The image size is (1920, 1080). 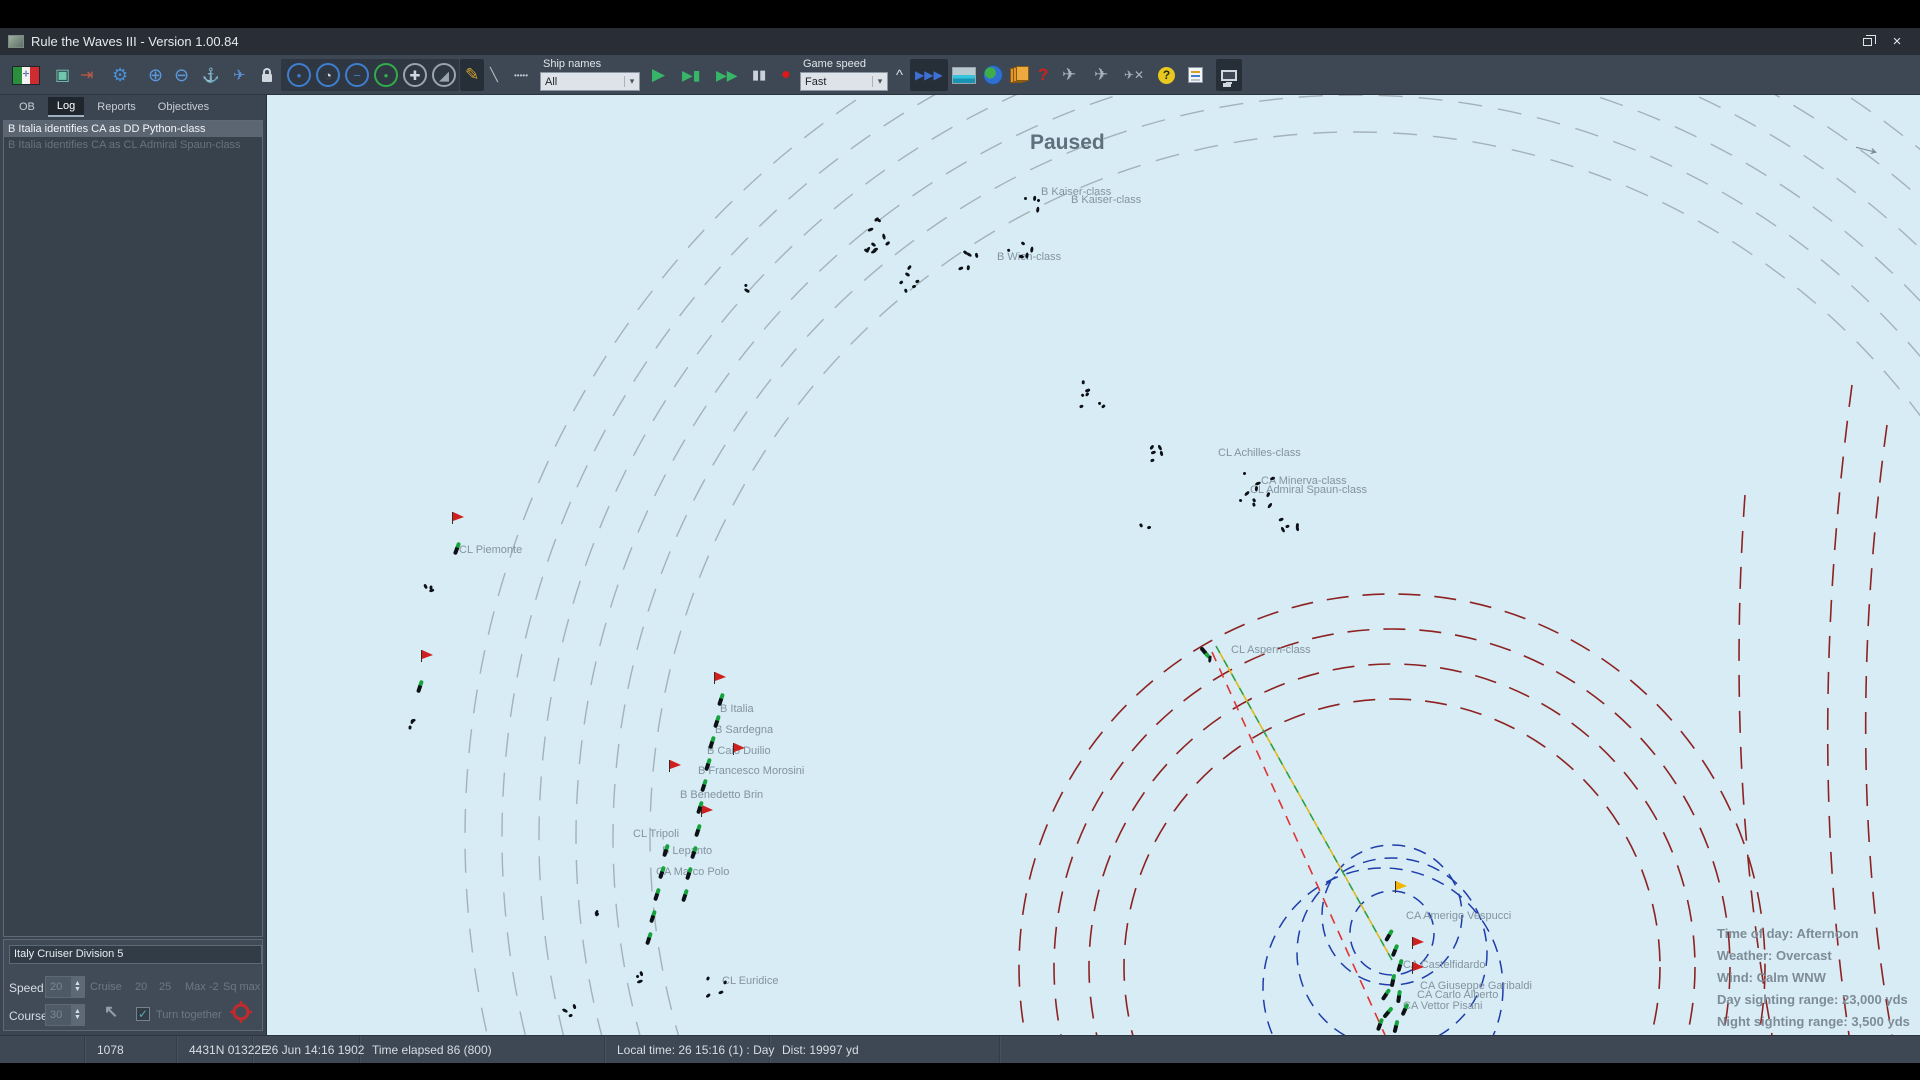 I want to click on ship-names-combo: Ship names All ▾, so click(x=590, y=75).